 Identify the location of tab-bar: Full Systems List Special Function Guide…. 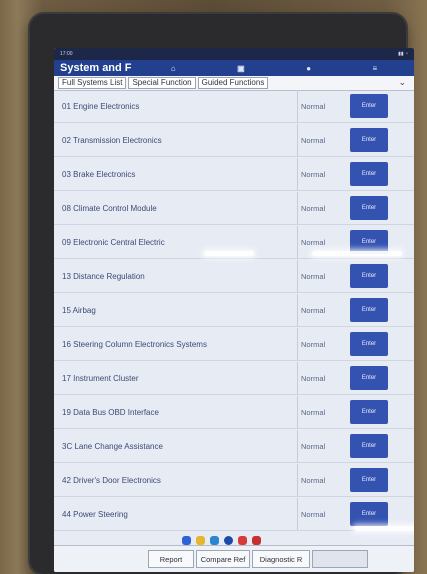
(234, 83).